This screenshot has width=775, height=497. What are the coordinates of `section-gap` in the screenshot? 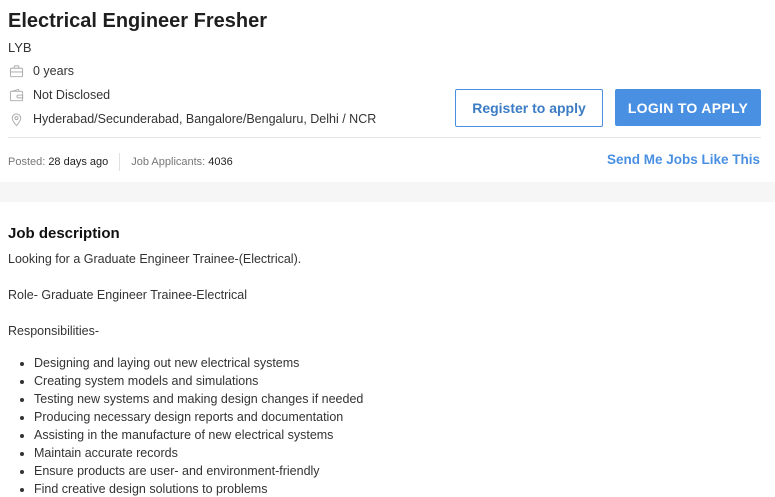 It's located at (387, 192).